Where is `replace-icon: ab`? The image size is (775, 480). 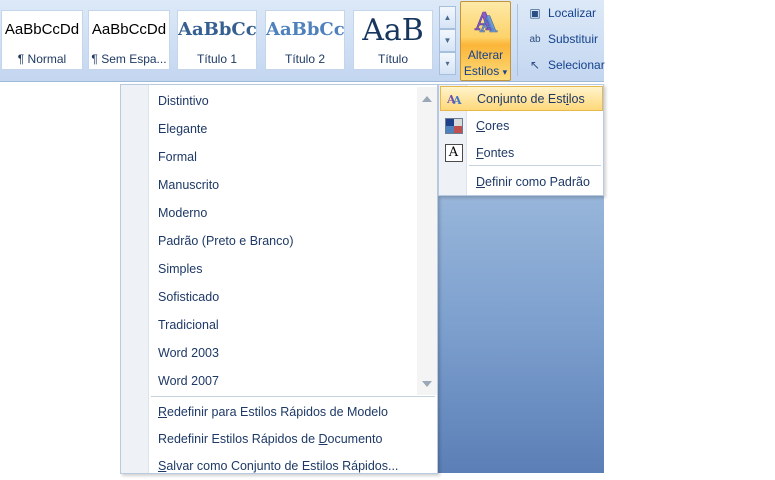
replace-icon: ab is located at coordinates (535, 39).